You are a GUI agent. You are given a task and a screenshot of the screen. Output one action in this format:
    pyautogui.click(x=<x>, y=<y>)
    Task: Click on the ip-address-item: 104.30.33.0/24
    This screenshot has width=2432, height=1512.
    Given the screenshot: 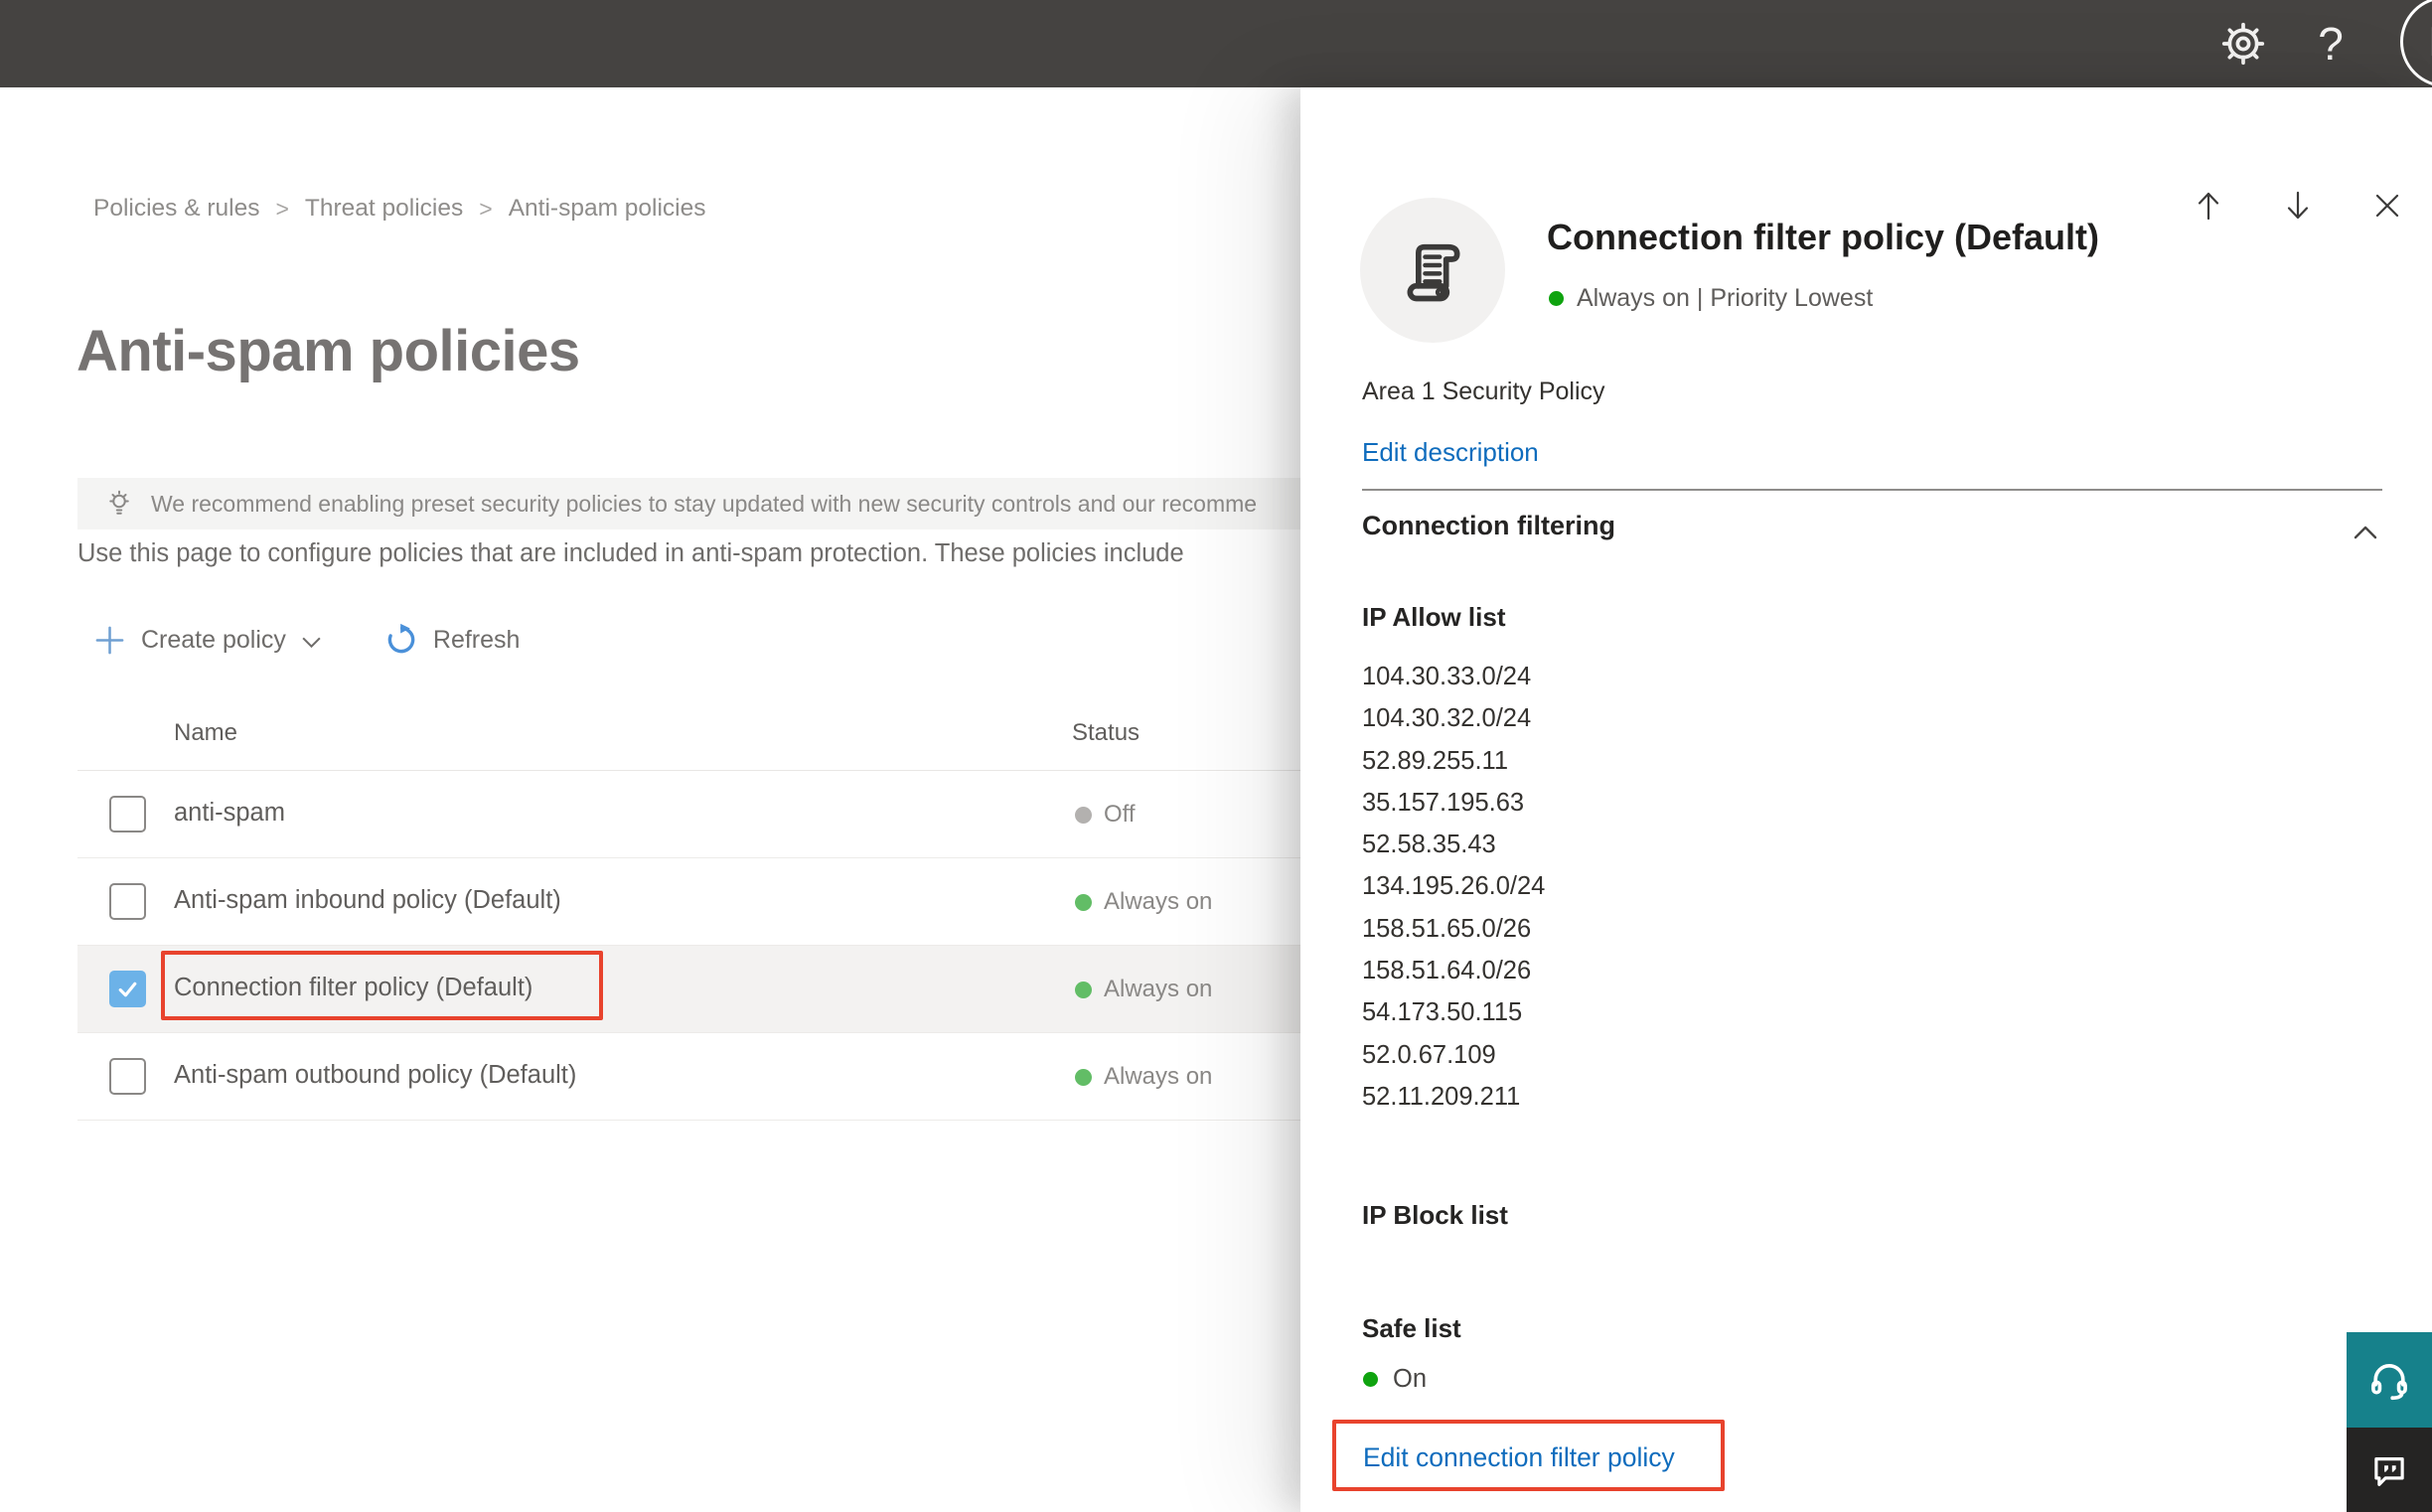 What is the action you would take?
    pyautogui.click(x=1447, y=676)
    